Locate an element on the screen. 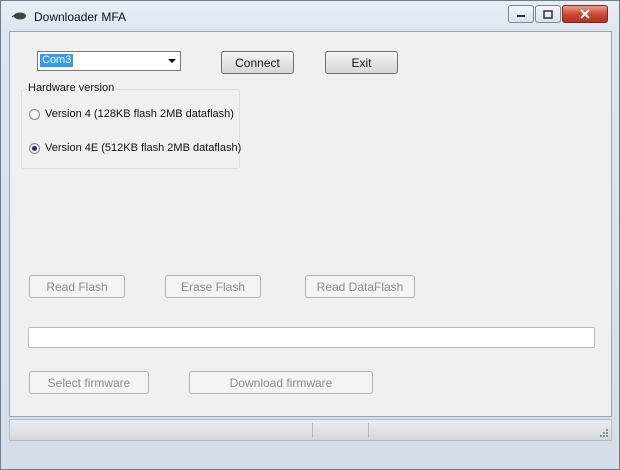  radio-version-4e-label: Version 4E (512KB flash 2MB dataflash) is located at coordinates (143, 148).